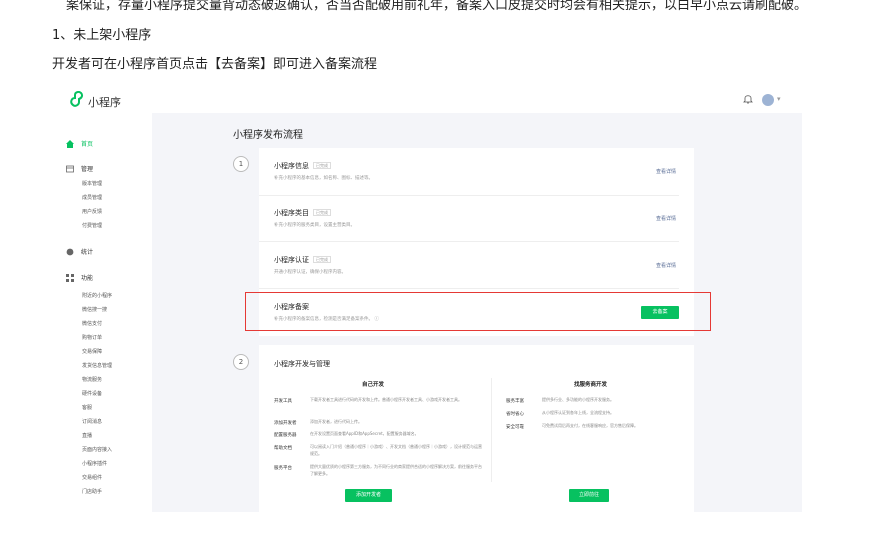  Describe the element at coordinates (748, 98) in the screenshot. I see `bell-icon` at that location.